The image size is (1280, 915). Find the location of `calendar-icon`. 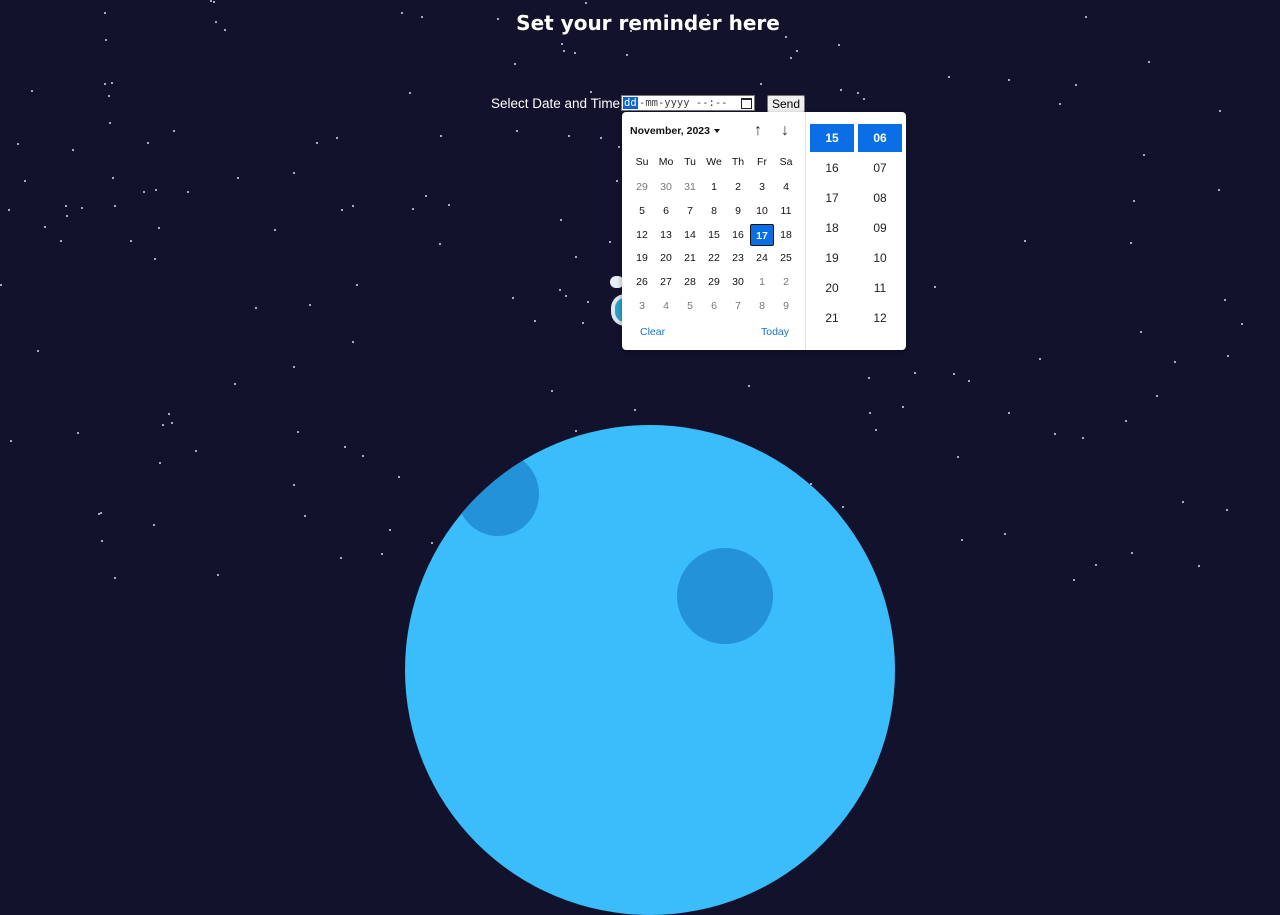

calendar-icon is located at coordinates (746, 103).